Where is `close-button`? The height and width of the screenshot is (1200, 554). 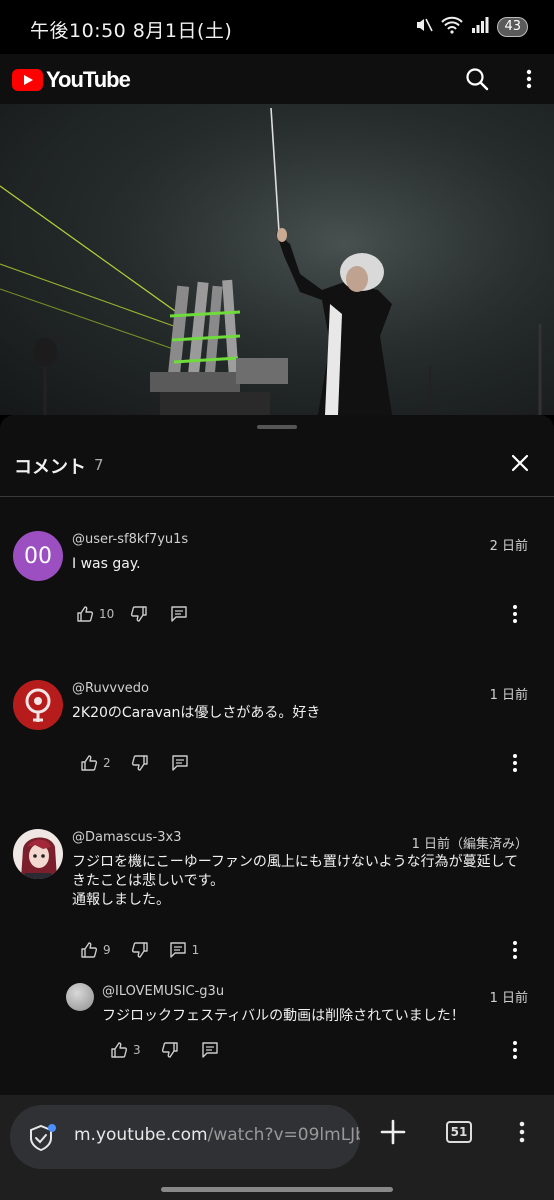
close-button is located at coordinates (520, 463).